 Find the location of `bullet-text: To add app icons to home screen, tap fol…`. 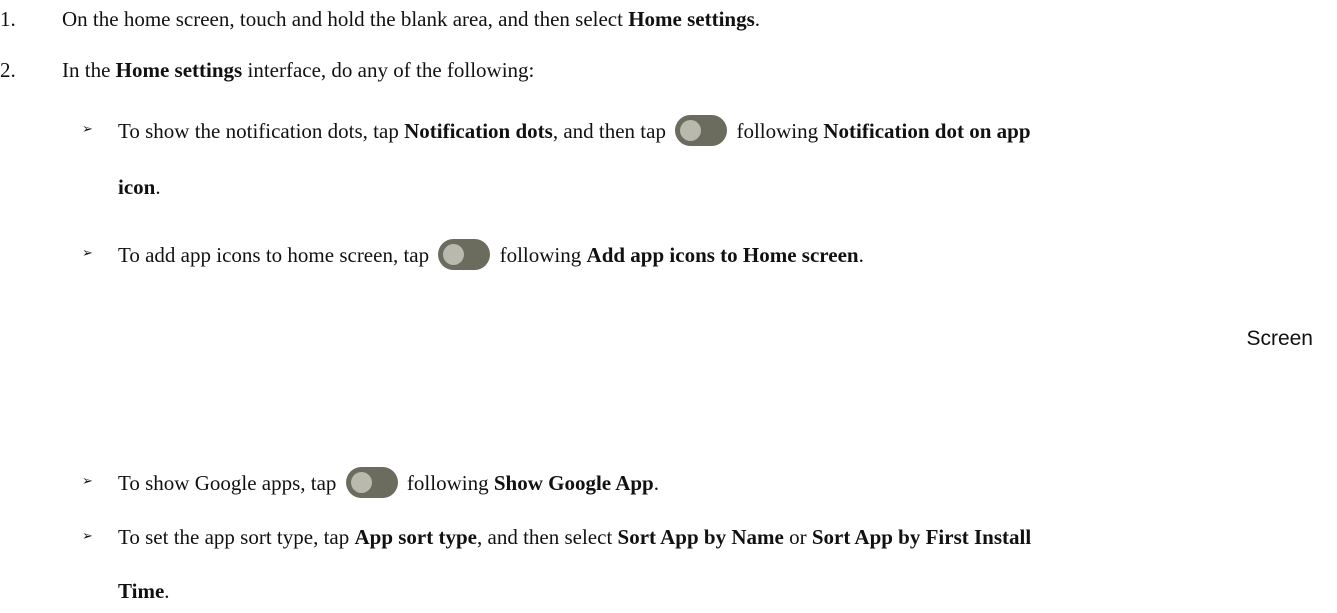

bullet-text: To add app icons to home screen, tap fol… is located at coordinates (491, 254).